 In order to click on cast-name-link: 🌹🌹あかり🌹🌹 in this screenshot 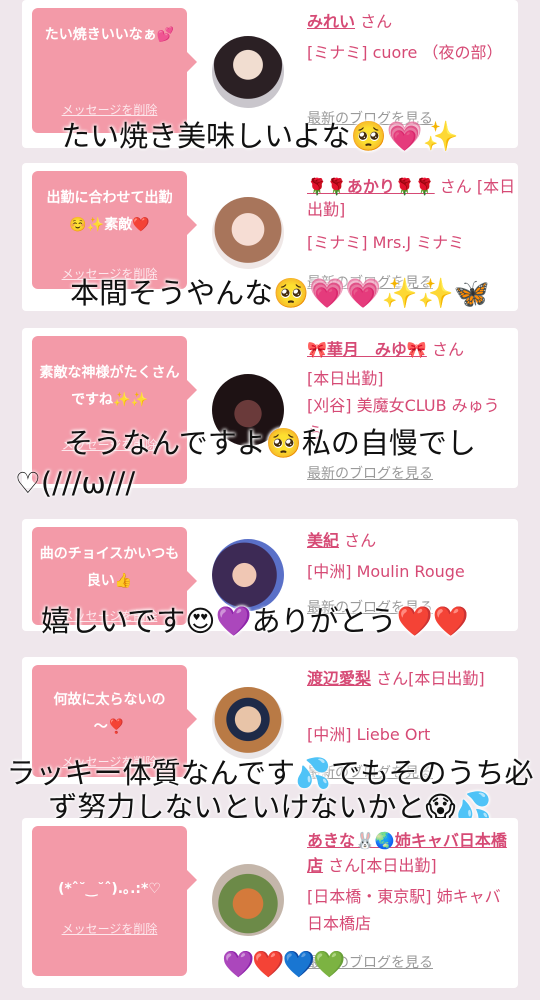, I will do `click(371, 186)`.